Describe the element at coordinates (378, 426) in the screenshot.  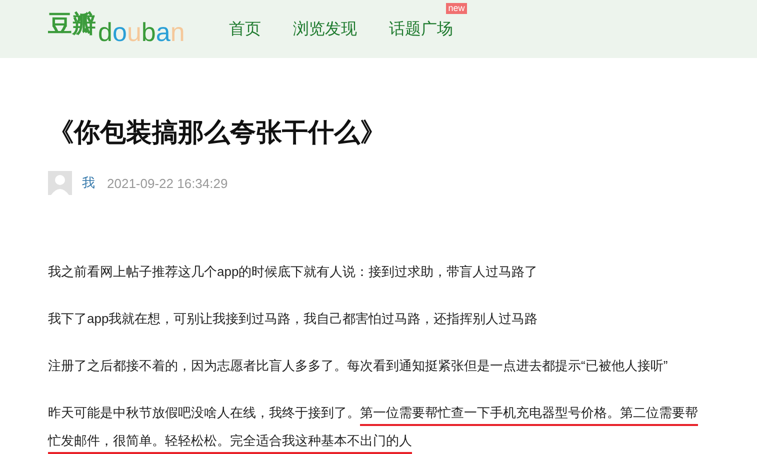
I see `paragraph: 昨天可能是中秋节放假吧没啥人在线，我终于接到了。第一位需要帮忙查一下手机充电器型号价格。第二位需要帮忙发邮件，很简单。轻轻松松。完全适合我这种基本不出门的人` at that location.